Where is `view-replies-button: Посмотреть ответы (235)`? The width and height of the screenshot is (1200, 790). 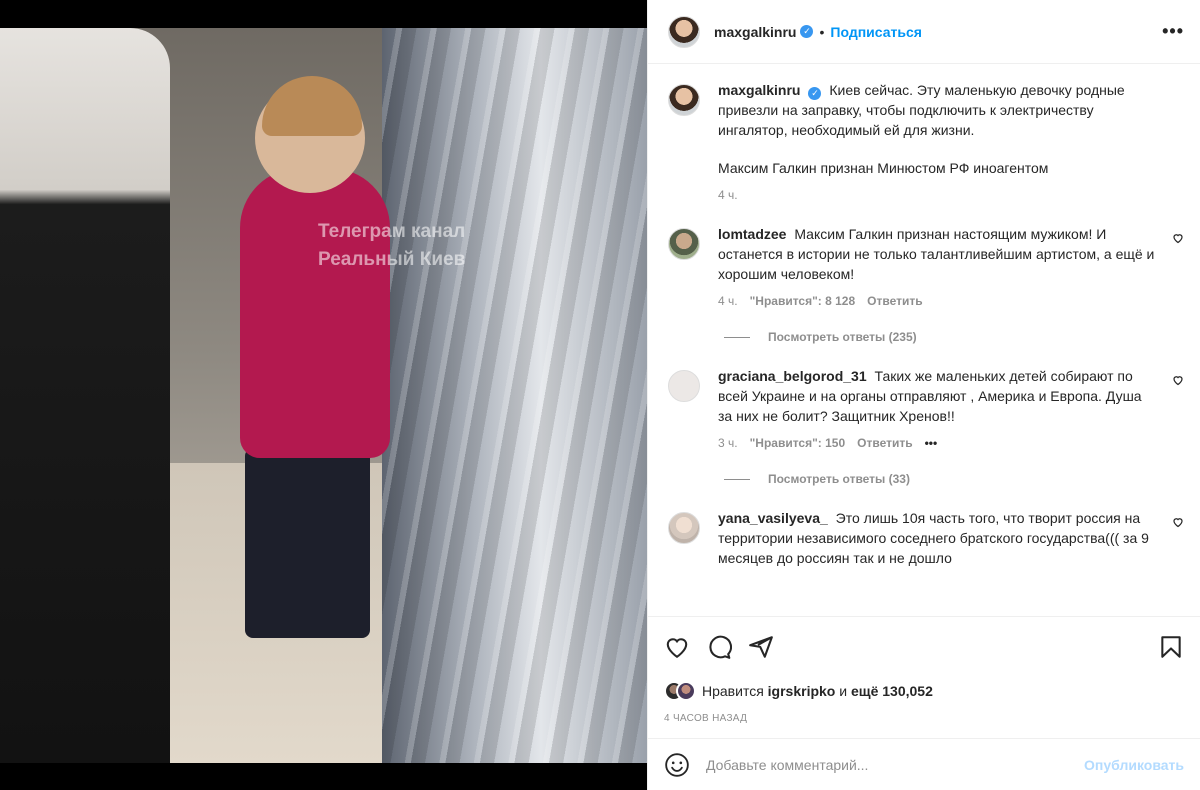 view-replies-button: Посмотреть ответы (235) is located at coordinates (954, 337).